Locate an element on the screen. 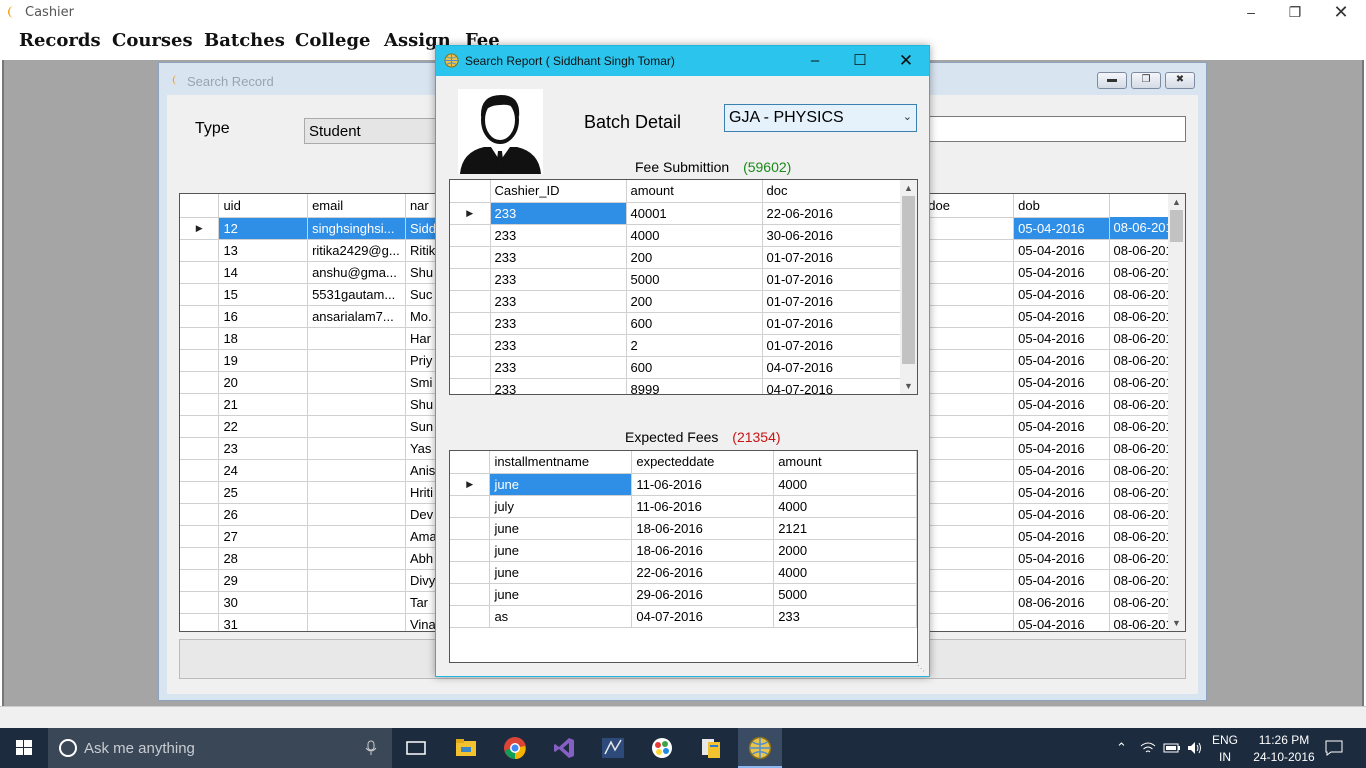  cell-expecteddate: 29-06-2016 is located at coordinates (703, 594).